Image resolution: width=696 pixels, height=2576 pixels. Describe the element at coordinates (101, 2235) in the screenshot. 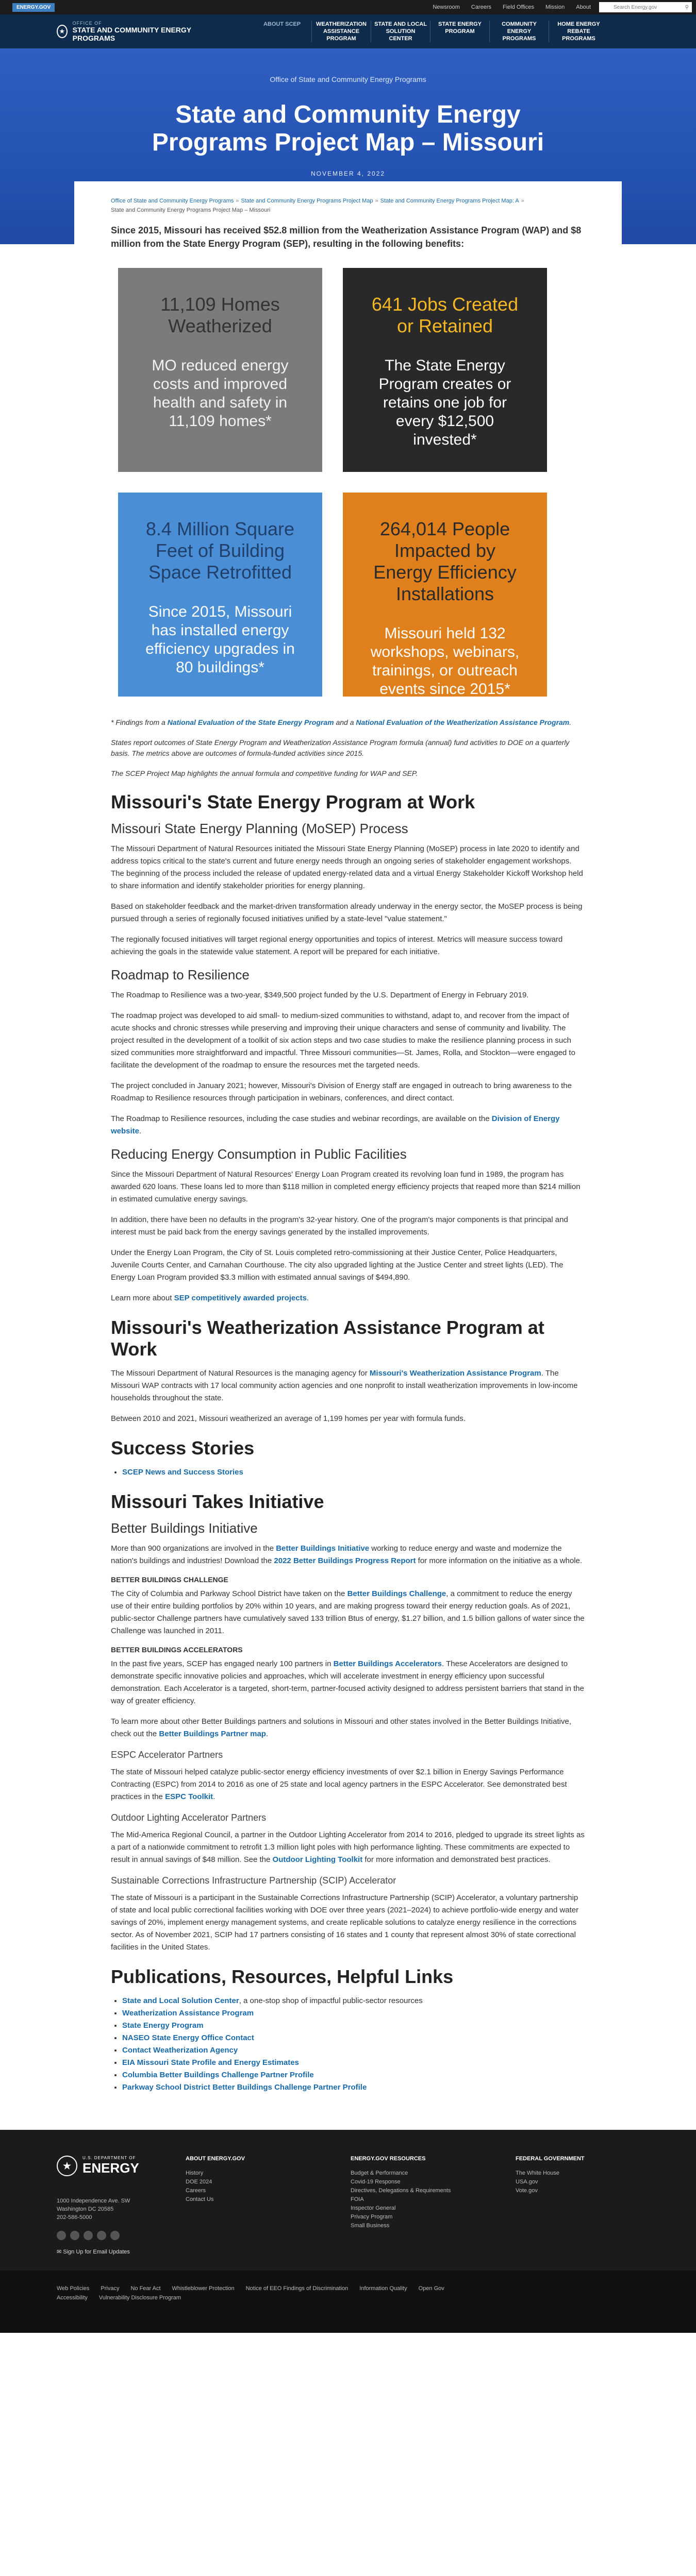

I see `linkedin-icon` at that location.